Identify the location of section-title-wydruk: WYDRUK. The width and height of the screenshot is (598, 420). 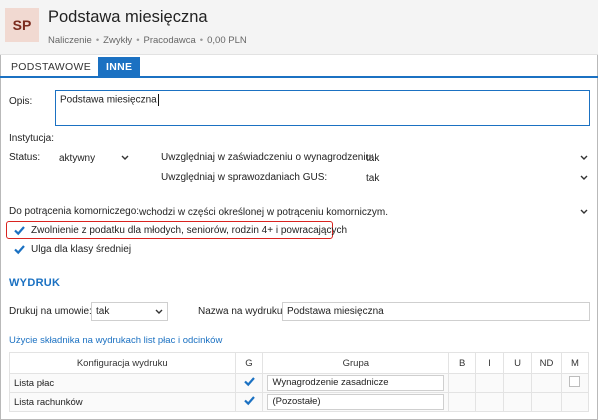
(35, 283).